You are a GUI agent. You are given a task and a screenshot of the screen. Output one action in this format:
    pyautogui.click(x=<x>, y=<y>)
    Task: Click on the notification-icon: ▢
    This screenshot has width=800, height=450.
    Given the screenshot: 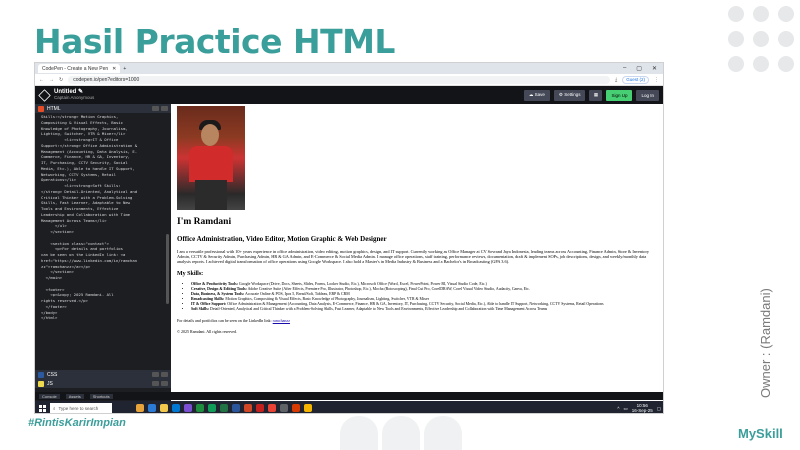 What is the action you would take?
    pyautogui.click(x=659, y=408)
    